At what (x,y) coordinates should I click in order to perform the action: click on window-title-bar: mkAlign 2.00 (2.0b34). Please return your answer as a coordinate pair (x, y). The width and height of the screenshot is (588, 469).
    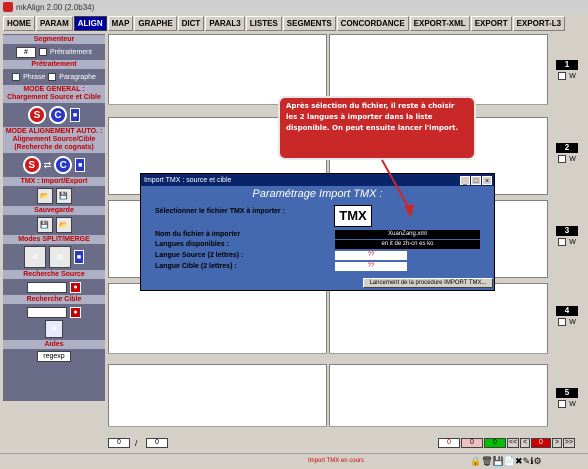
    Looking at the image, I should click on (294, 7).